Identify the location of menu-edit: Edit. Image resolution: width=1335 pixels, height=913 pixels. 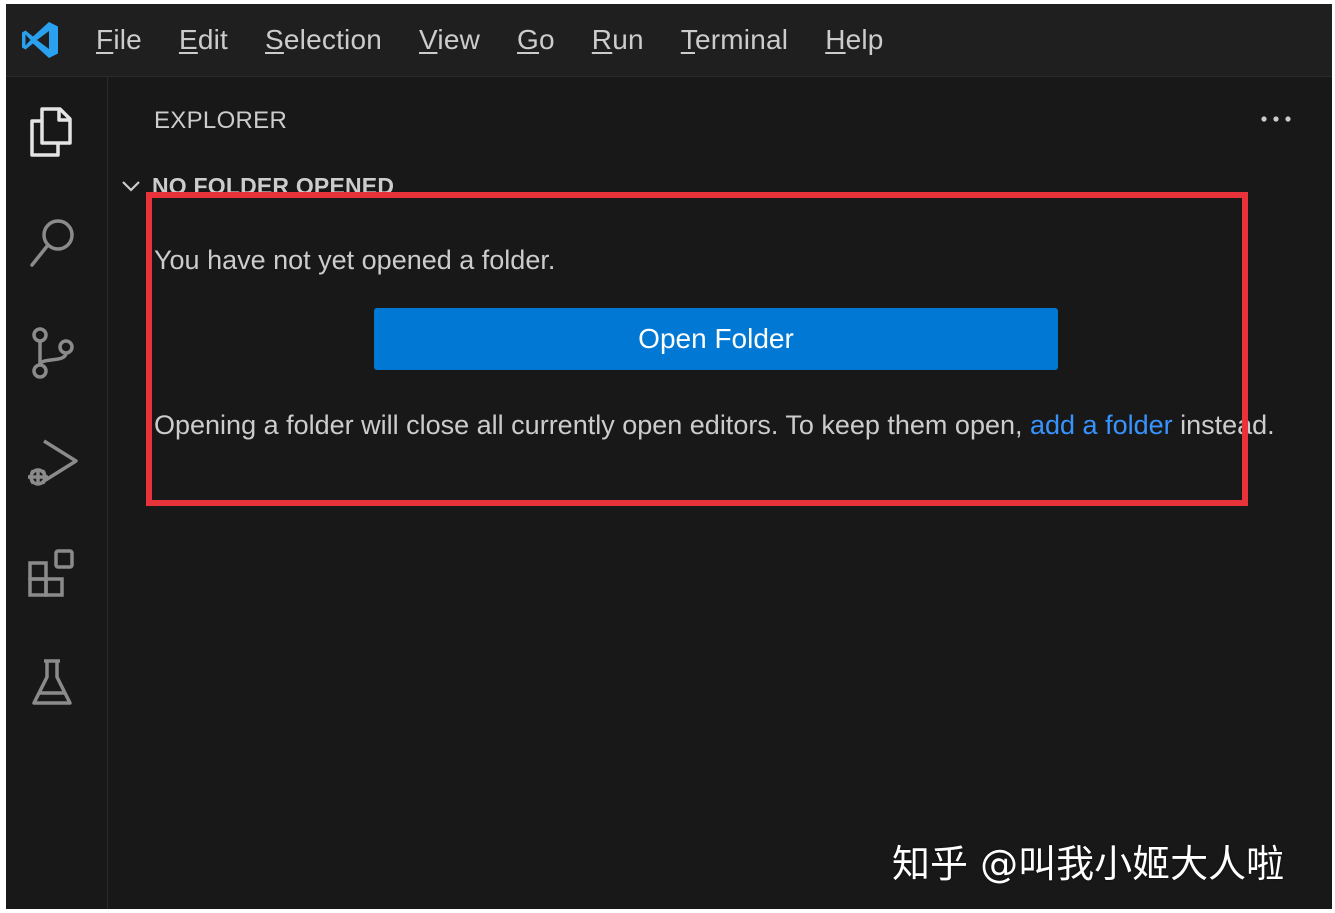
(203, 40).